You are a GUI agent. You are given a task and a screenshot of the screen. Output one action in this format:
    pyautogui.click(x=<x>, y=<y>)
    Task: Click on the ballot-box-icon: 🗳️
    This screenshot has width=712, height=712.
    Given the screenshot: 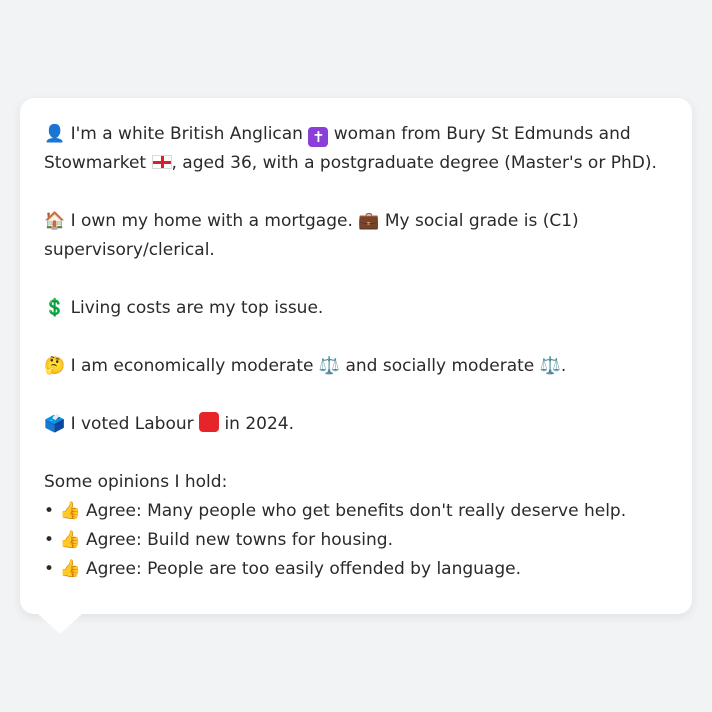 What is the action you would take?
    pyautogui.click(x=55, y=424)
    